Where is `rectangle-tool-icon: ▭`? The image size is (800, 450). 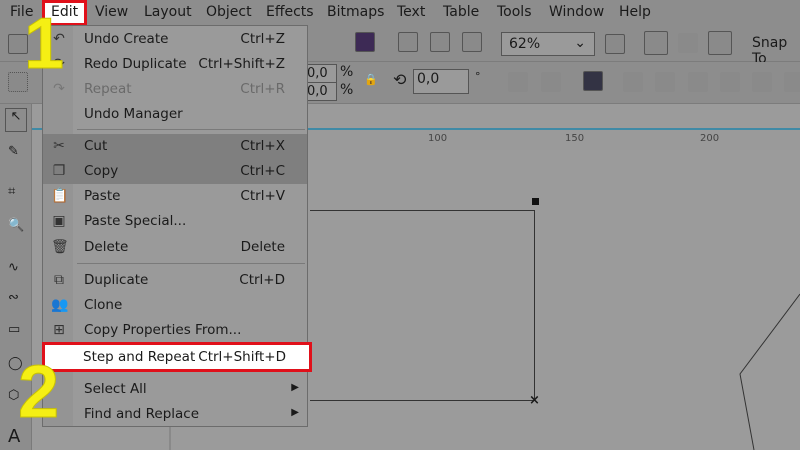
rectangle-tool-icon: ▭ is located at coordinates (14, 329).